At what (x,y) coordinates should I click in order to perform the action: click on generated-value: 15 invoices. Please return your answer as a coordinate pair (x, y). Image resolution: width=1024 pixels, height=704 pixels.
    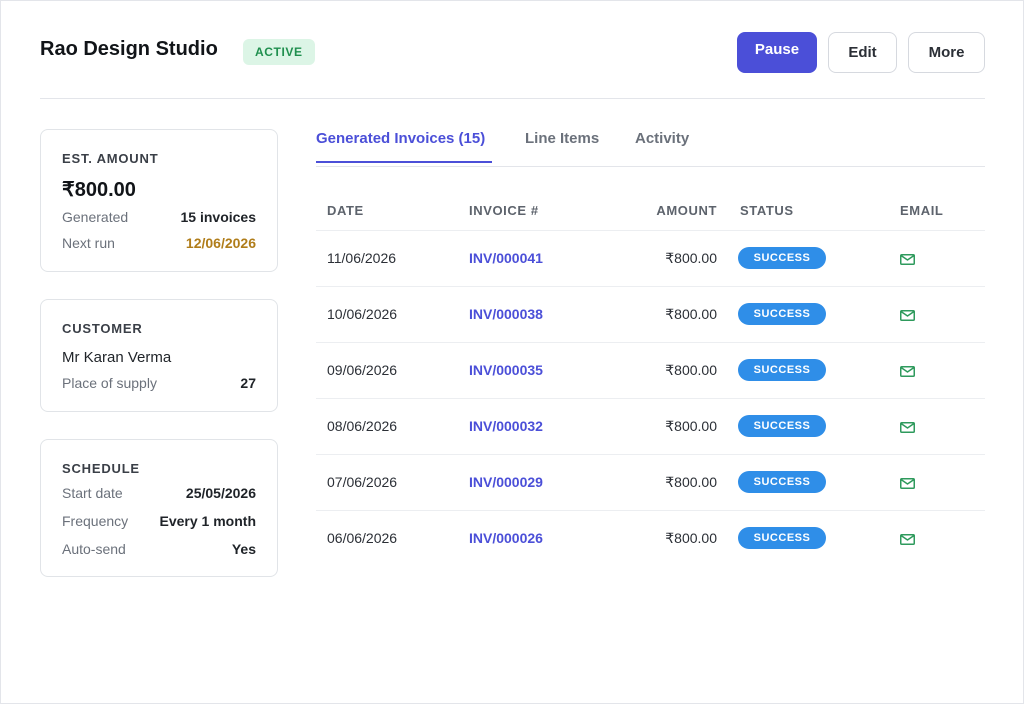
    Looking at the image, I should click on (218, 217).